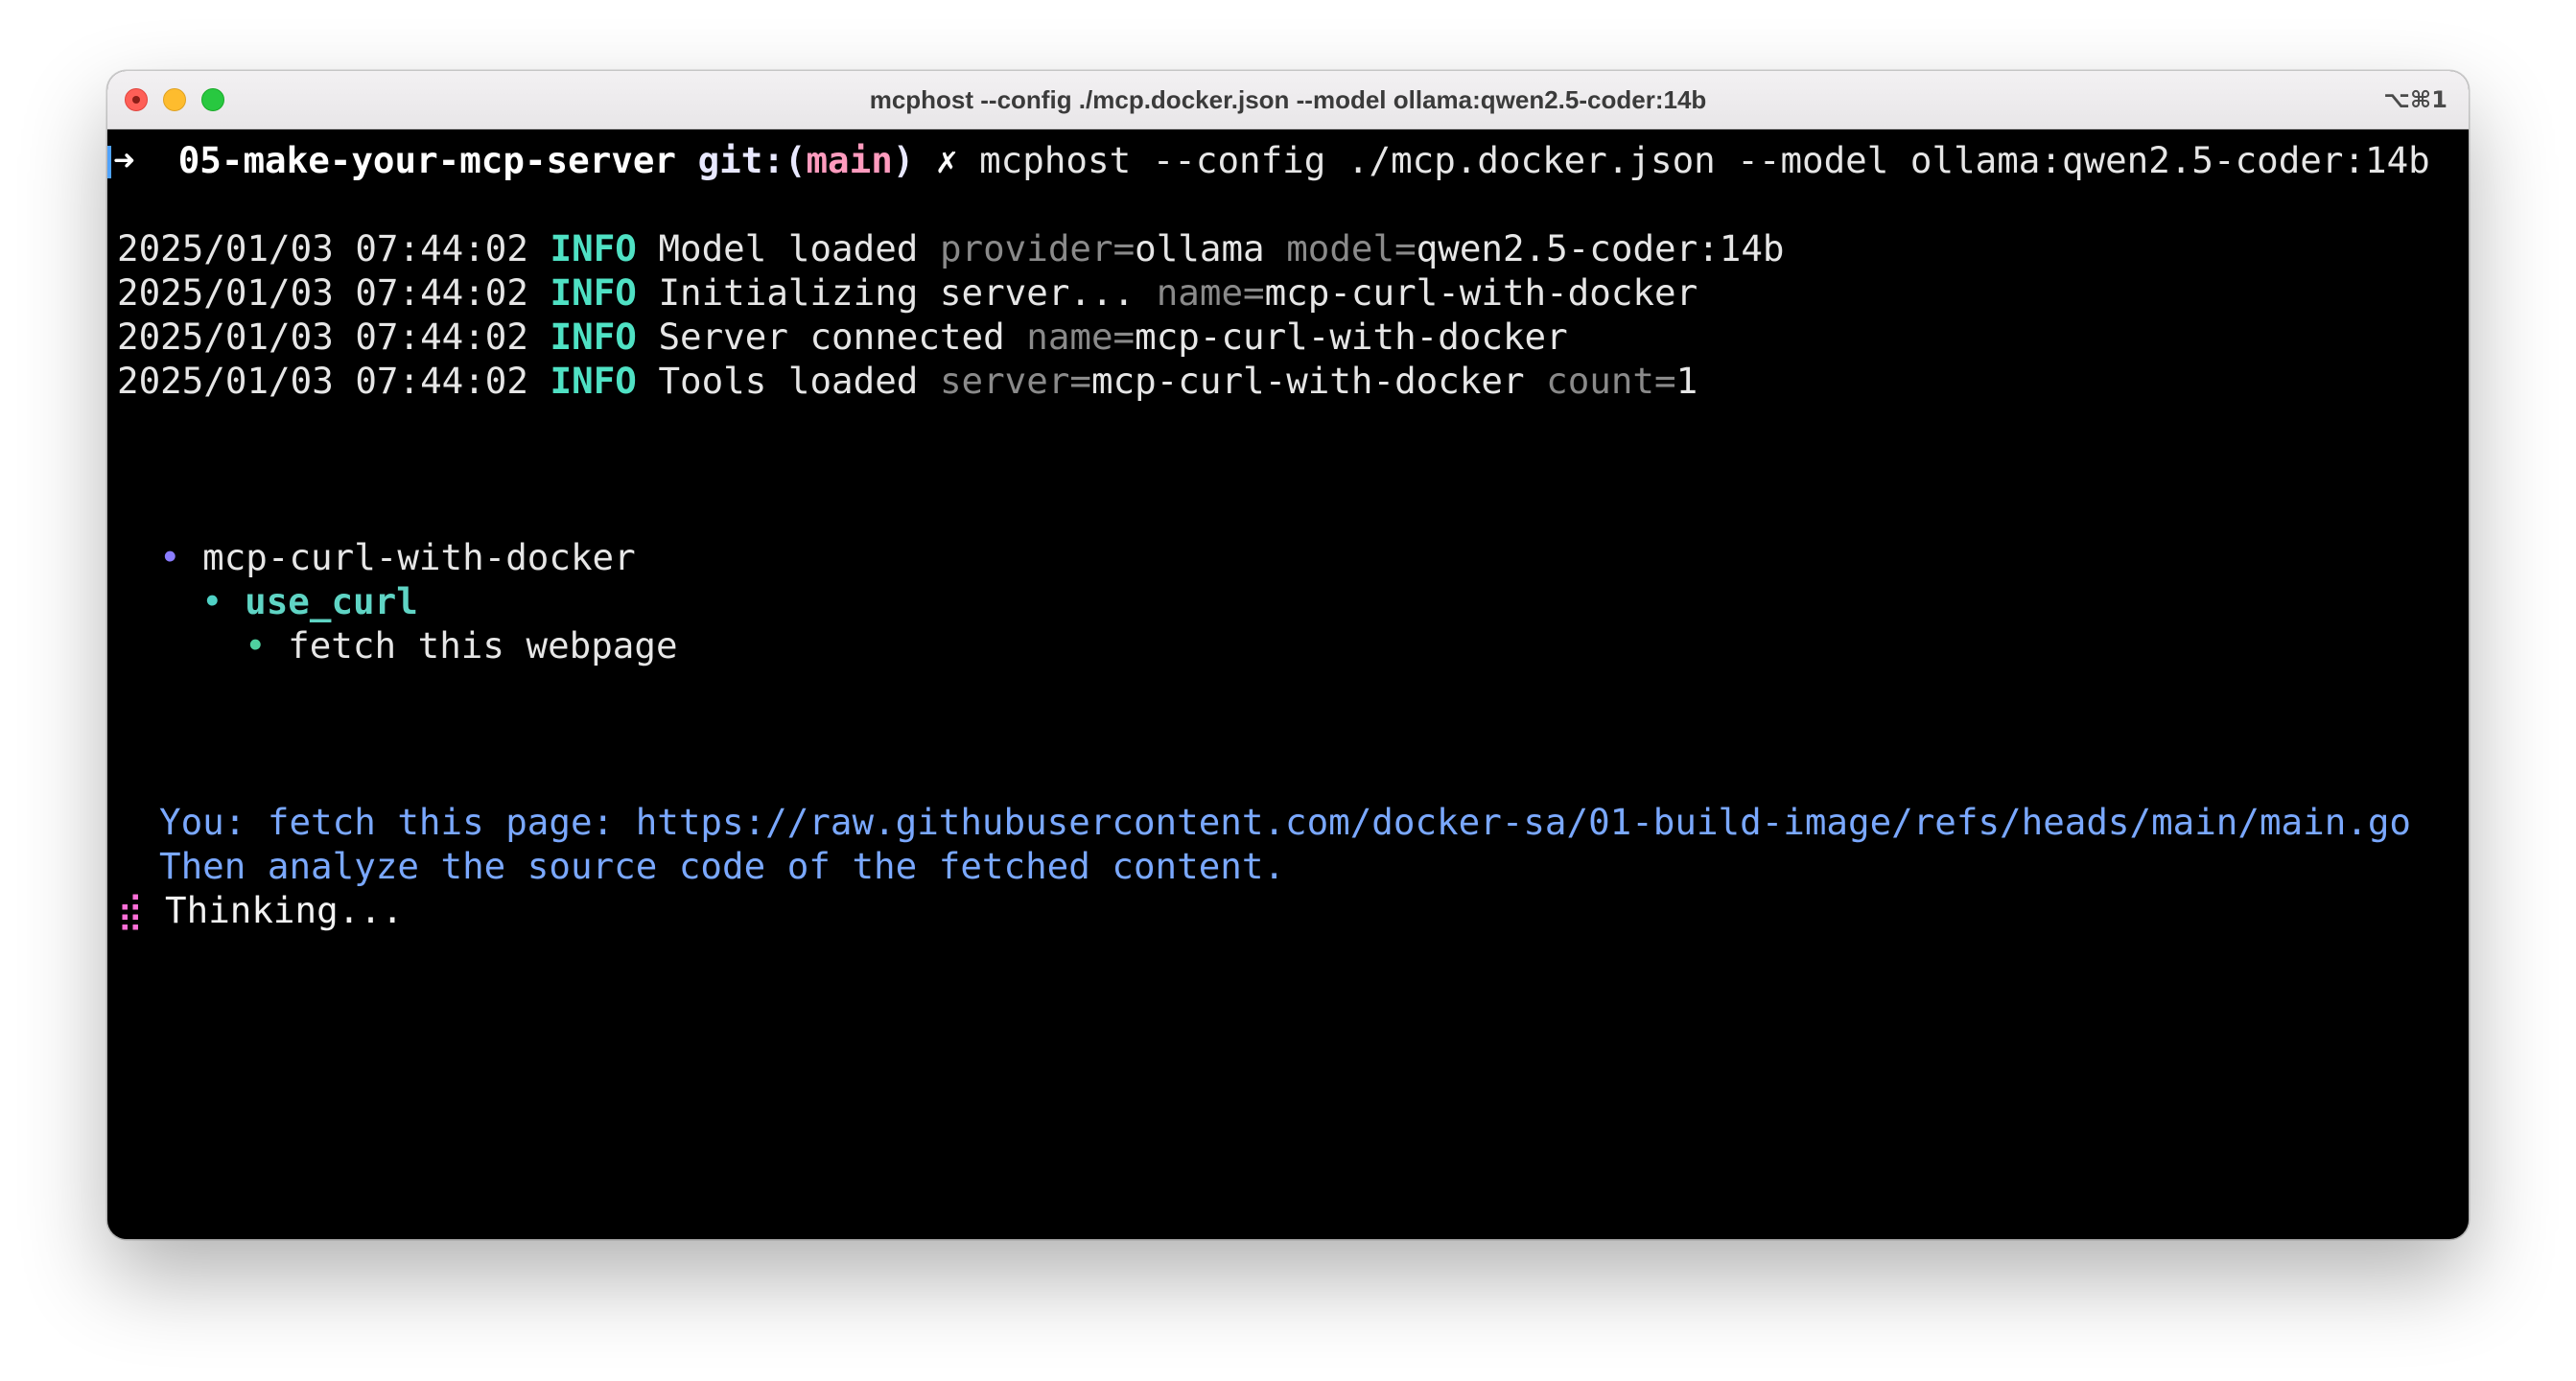  Describe the element at coordinates (130, 910) in the screenshot. I see `spinner-icon: ⣾` at that location.